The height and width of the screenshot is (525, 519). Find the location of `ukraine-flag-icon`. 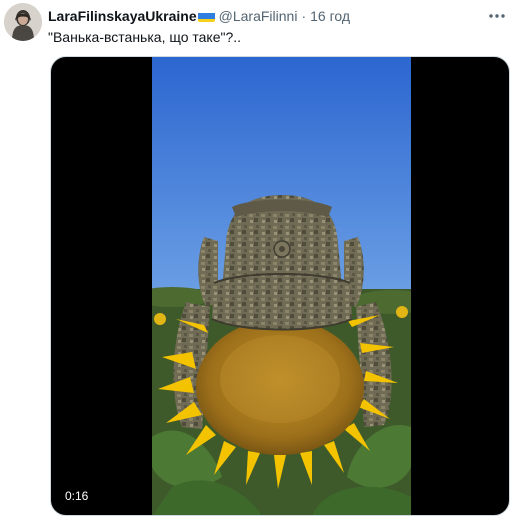

ukraine-flag-icon is located at coordinates (206, 16).